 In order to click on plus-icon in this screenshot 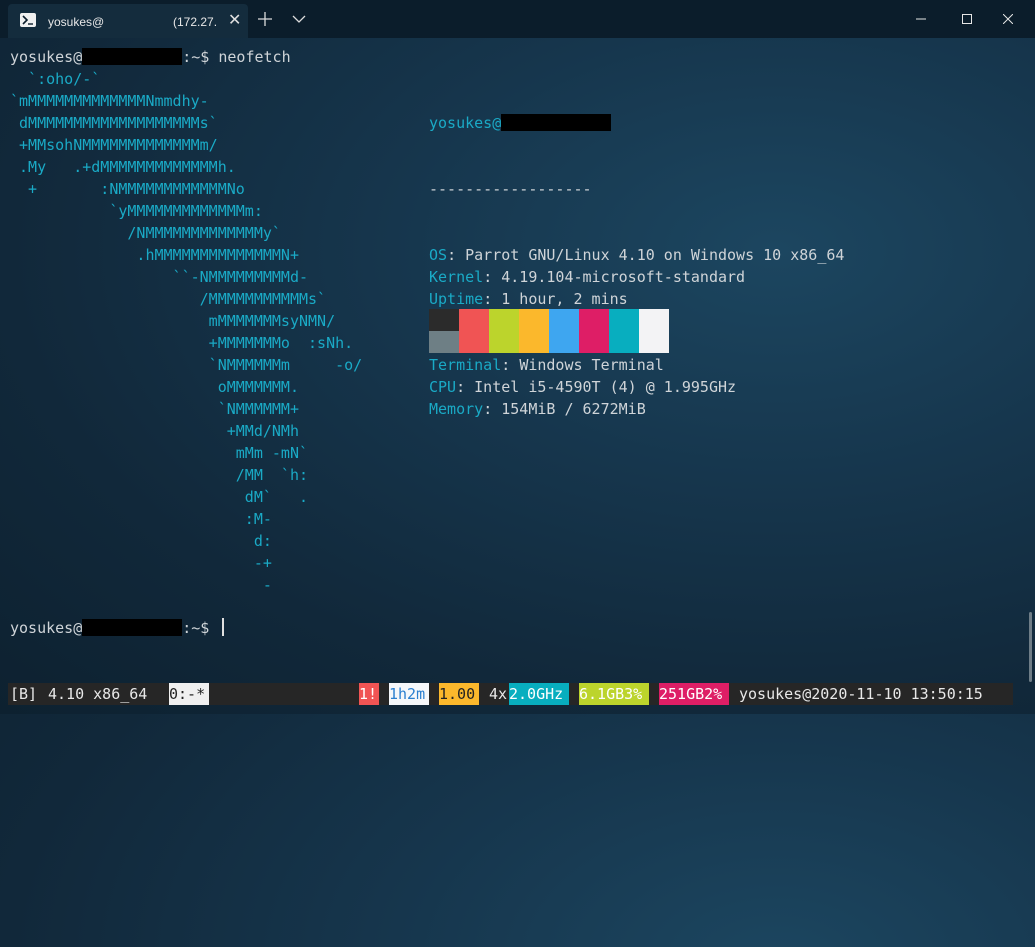, I will do `click(265, 19)`.